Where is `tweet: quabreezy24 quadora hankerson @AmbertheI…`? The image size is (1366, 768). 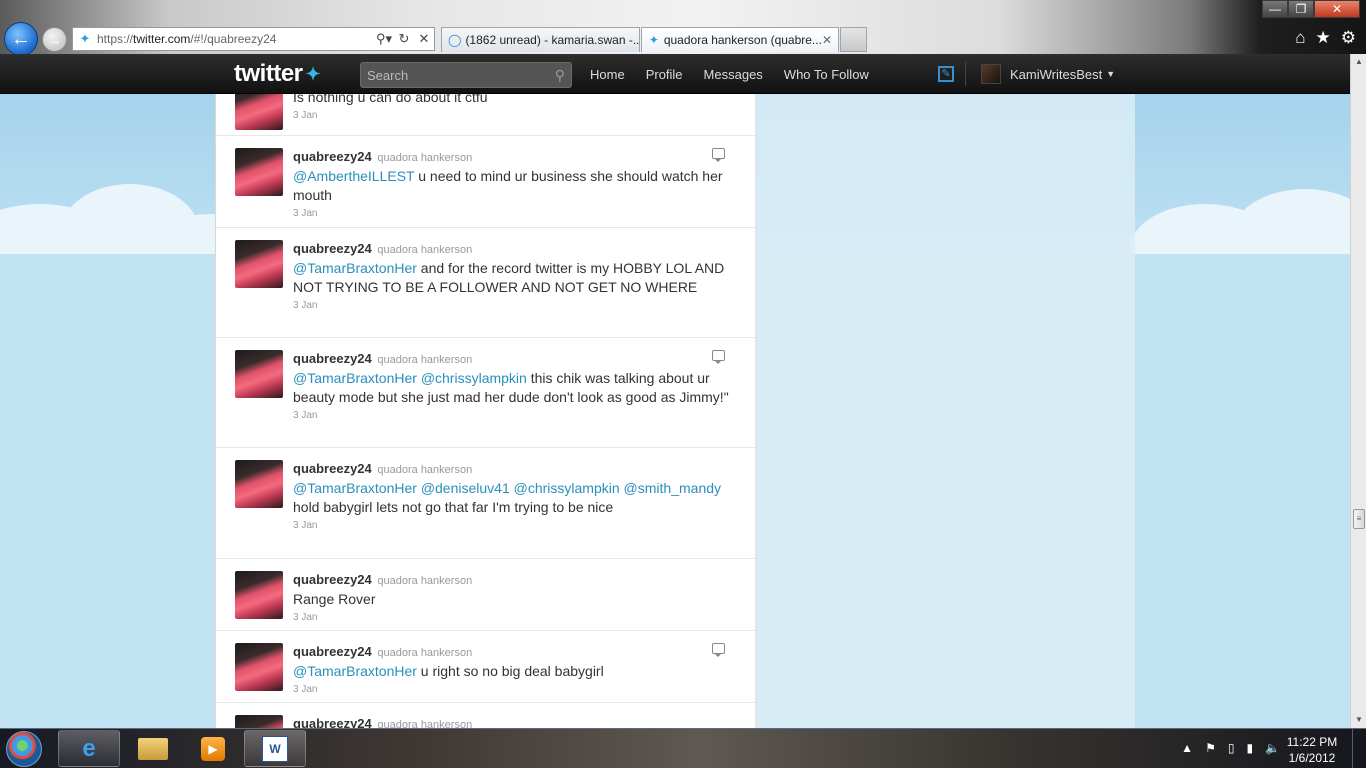
tweet: quabreezy24 quadora hankerson @AmbertheI… is located at coordinates (485, 182).